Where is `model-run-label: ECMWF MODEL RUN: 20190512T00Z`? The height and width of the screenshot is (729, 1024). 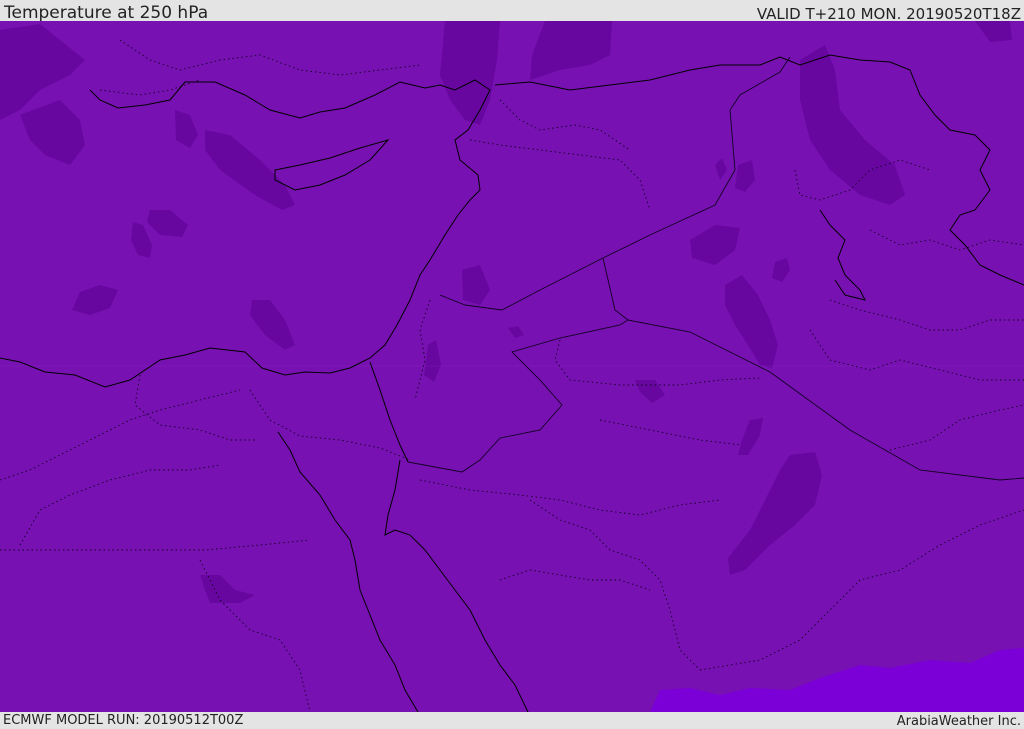 model-run-label: ECMWF MODEL RUN: 20190512T00Z is located at coordinates (123, 720).